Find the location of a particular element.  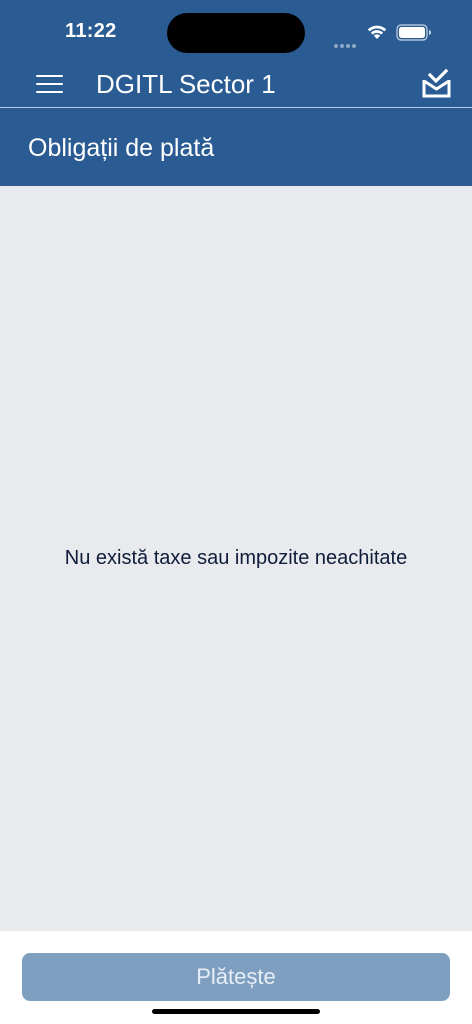

navigation-bar: DGITL Sector 1 is located at coordinates (236, 84).